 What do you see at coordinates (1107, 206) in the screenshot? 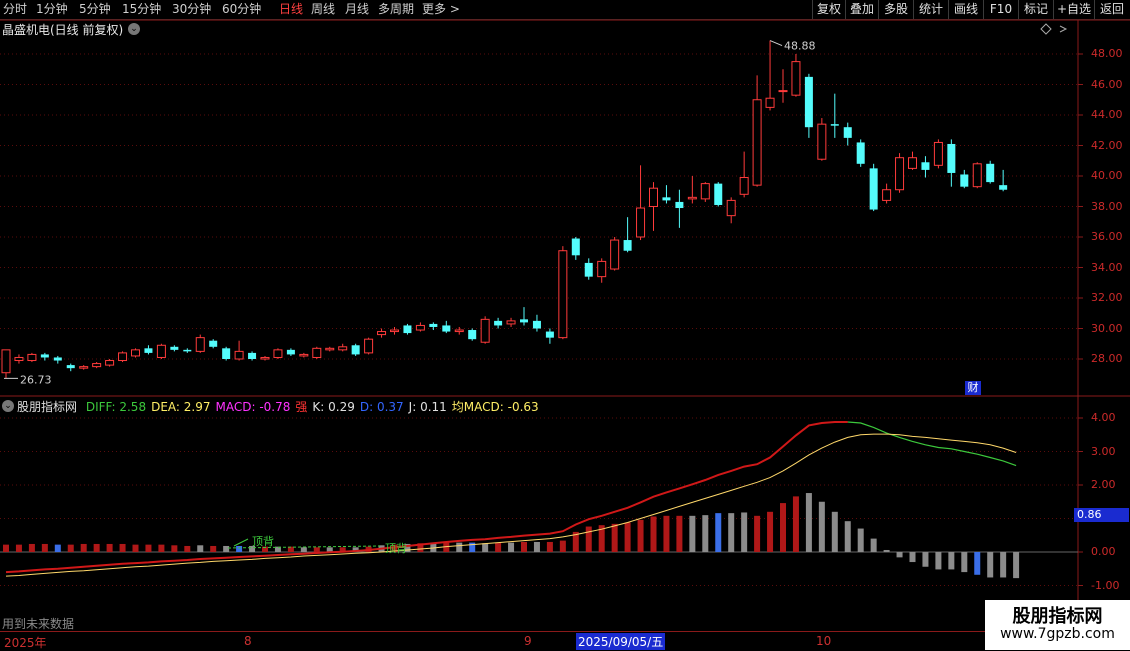
I see `price-tick-label: 38.00` at bounding box center [1107, 206].